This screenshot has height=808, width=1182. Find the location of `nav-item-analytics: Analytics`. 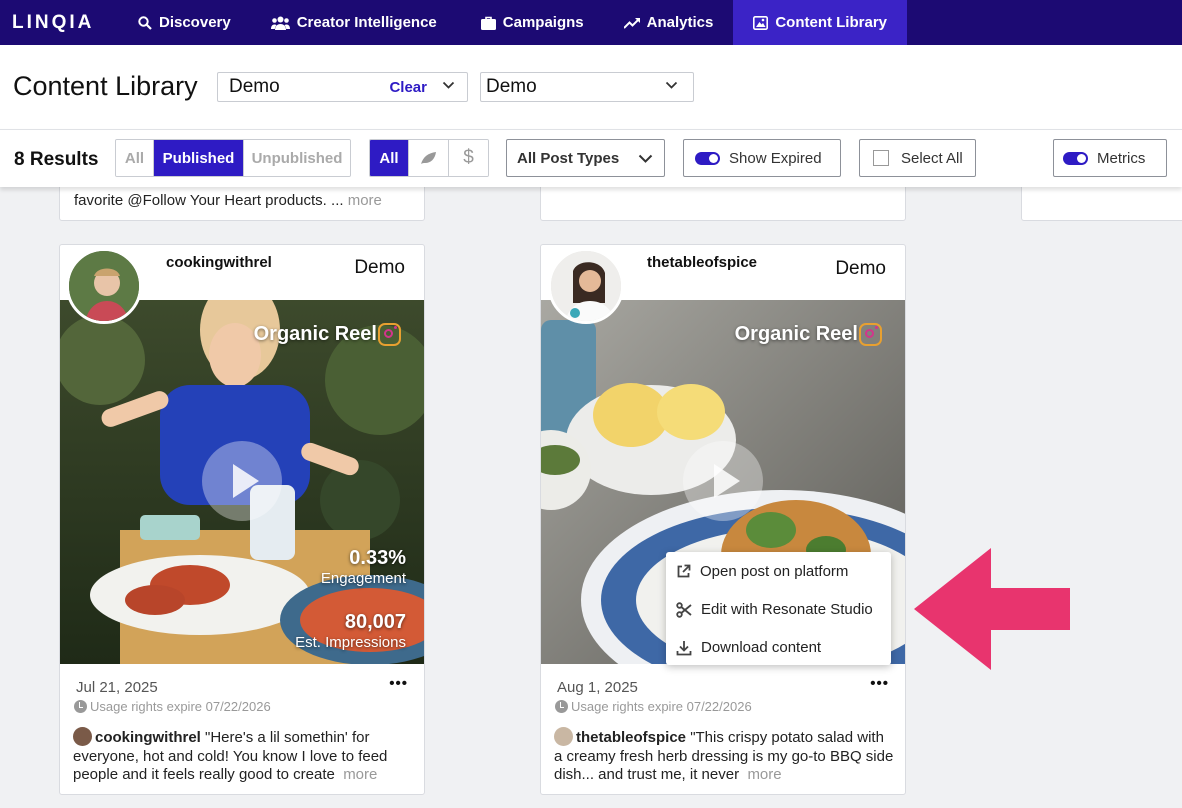

nav-item-analytics: Analytics is located at coordinates (669, 22).